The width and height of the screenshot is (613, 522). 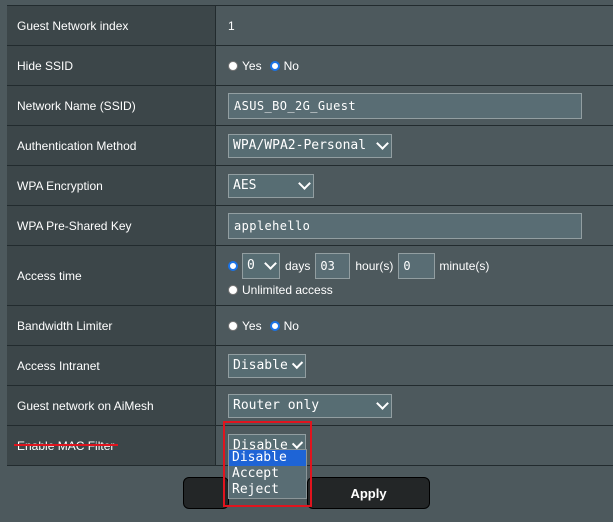 I want to click on auth-method-value: WPA/WPA2-Personal, so click(x=300, y=145).